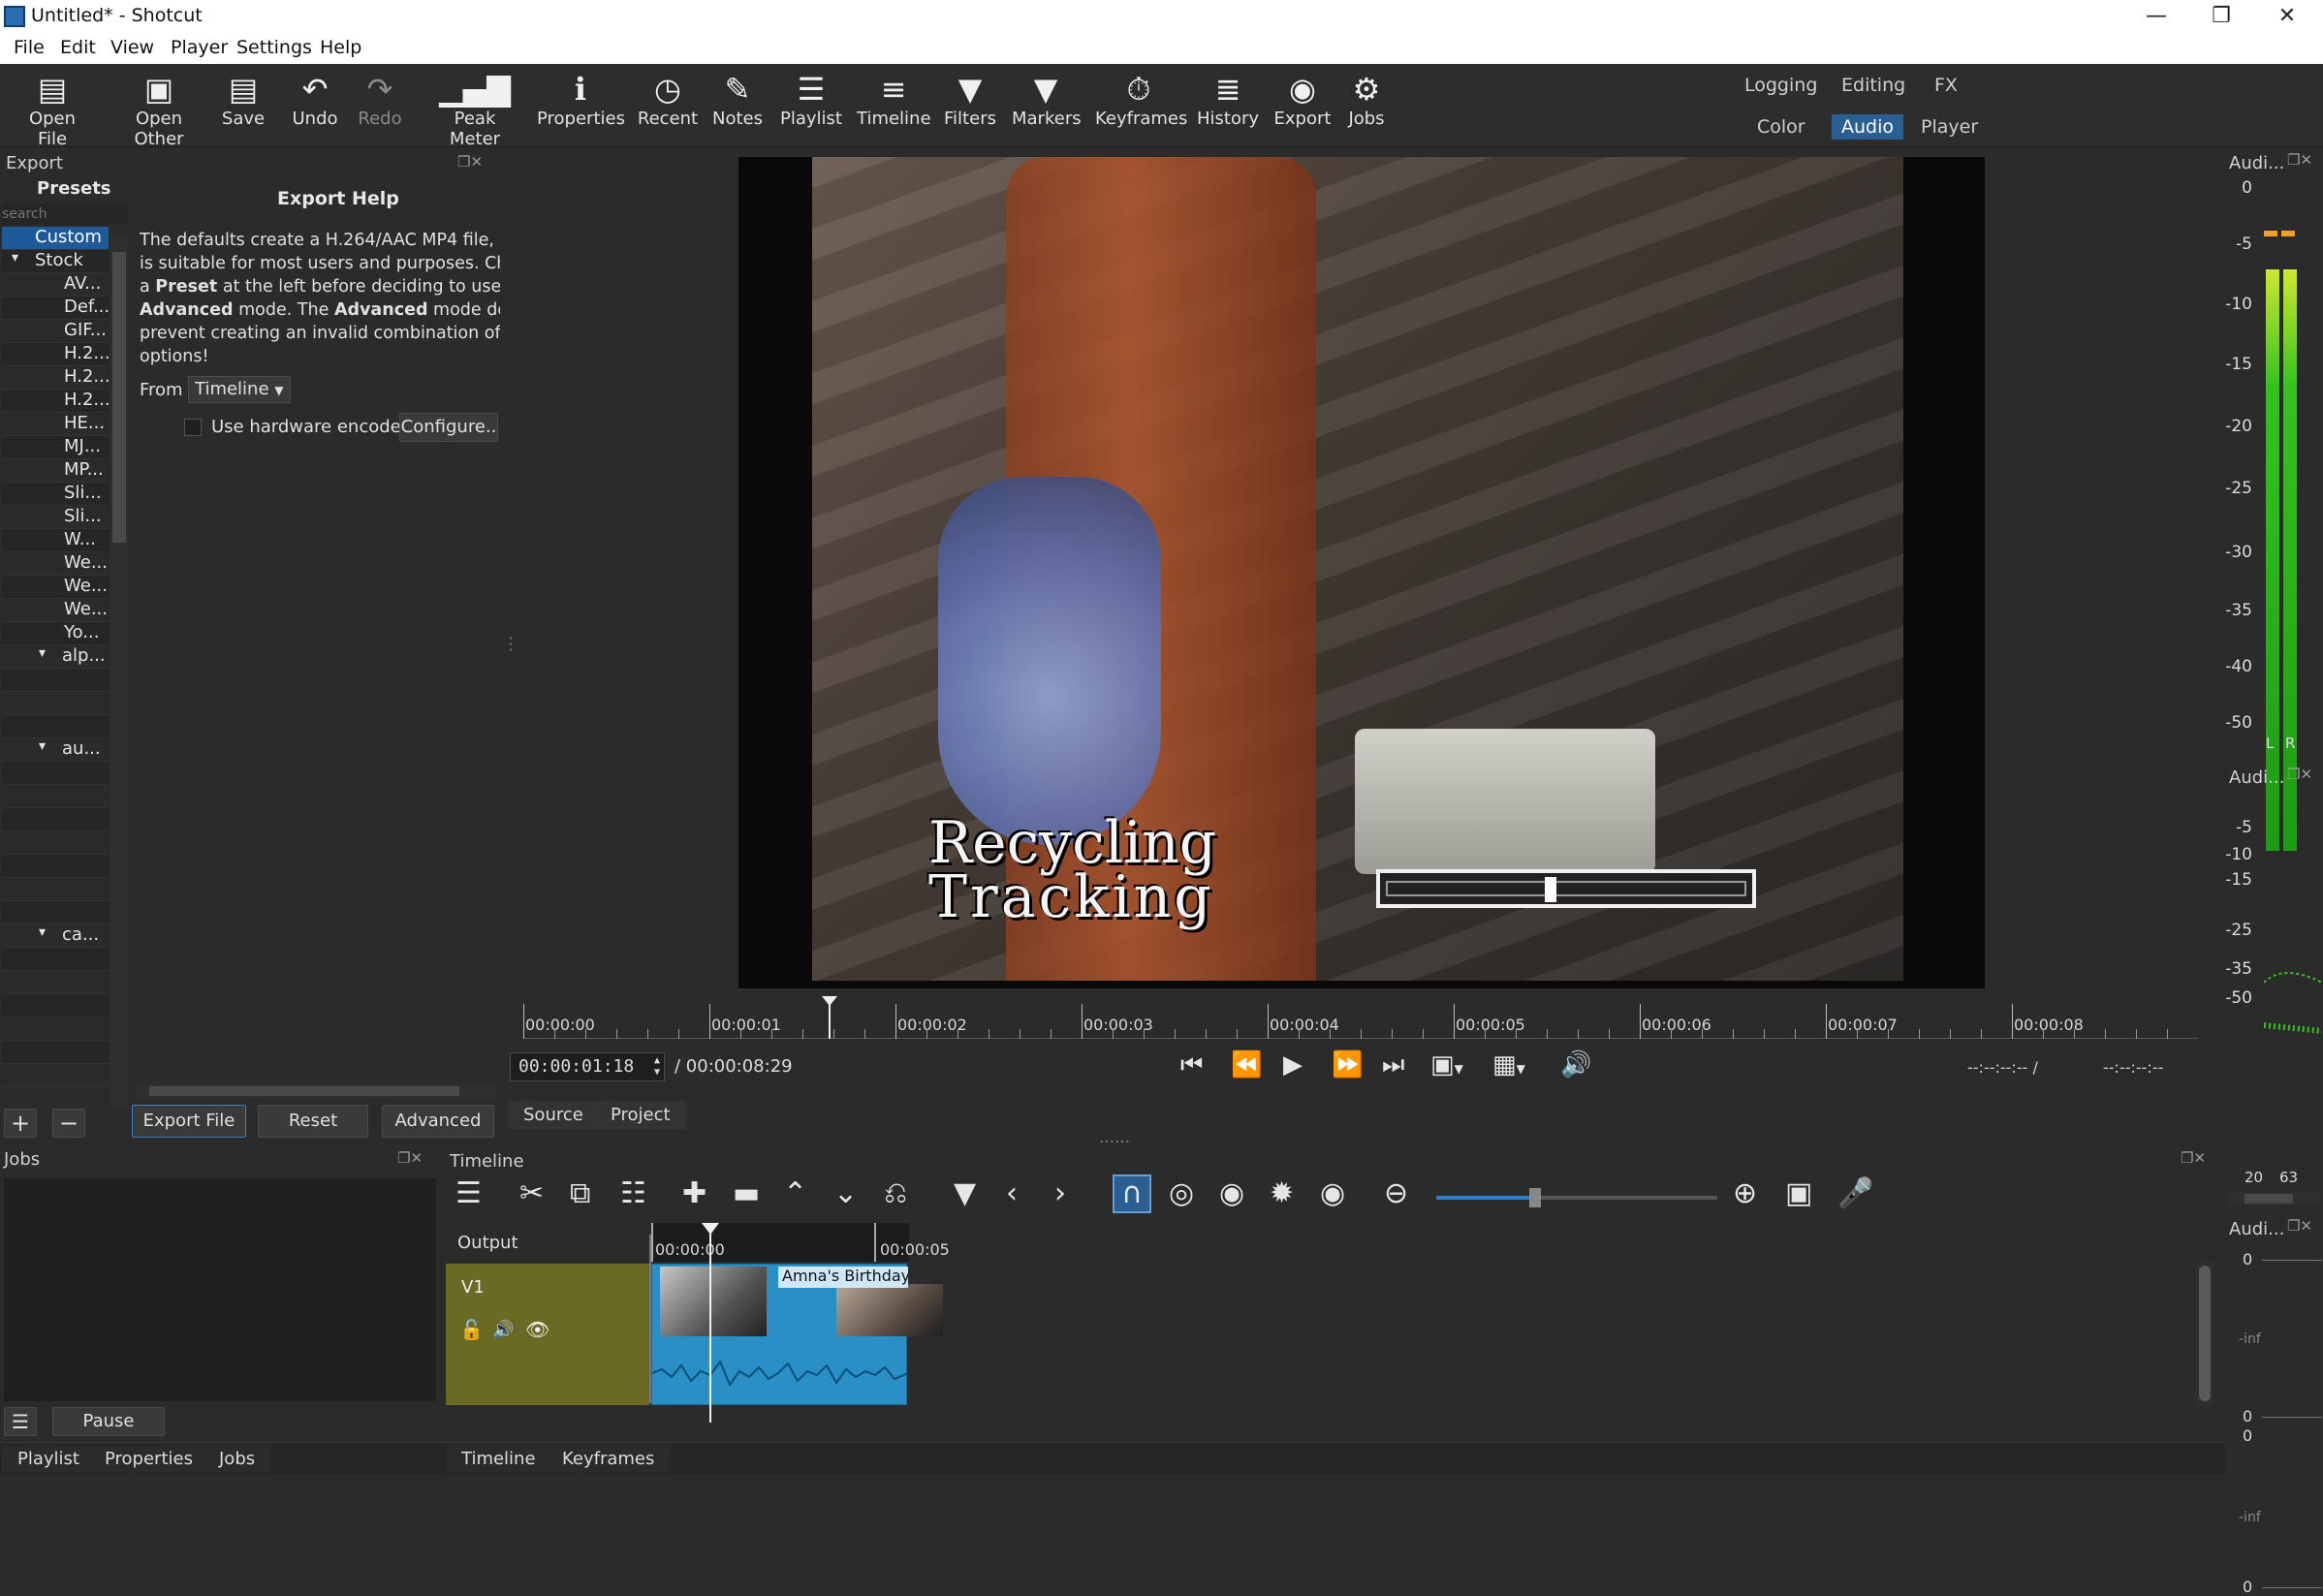 The width and height of the screenshot is (2323, 1596). I want to click on from-select: Timeline ▼, so click(239, 389).